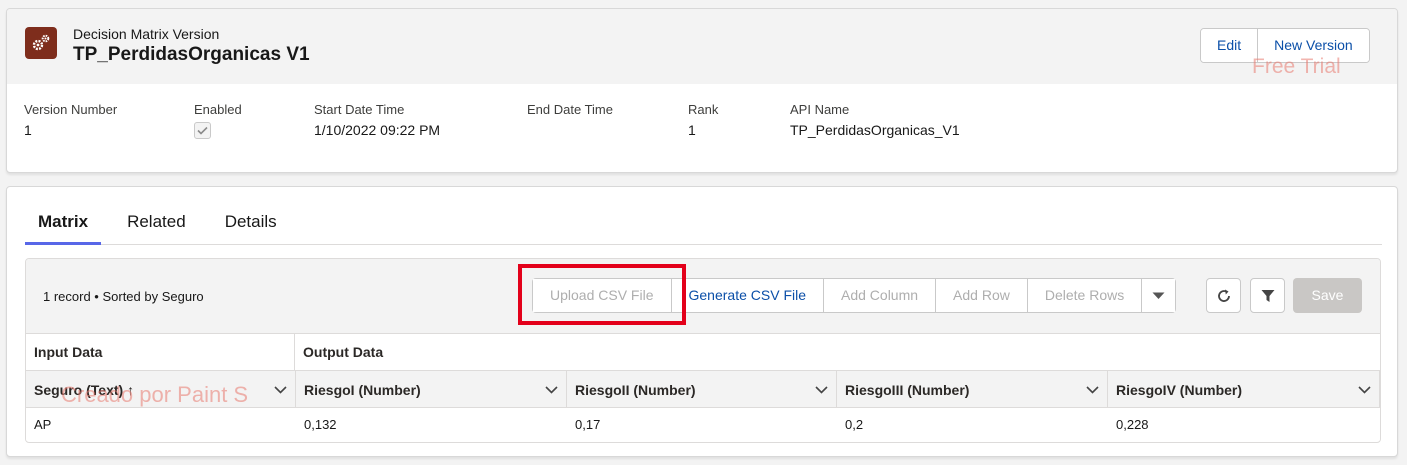 The image size is (1407, 465). Describe the element at coordinates (218, 109) in the screenshot. I see `field-label: Enabled` at that location.